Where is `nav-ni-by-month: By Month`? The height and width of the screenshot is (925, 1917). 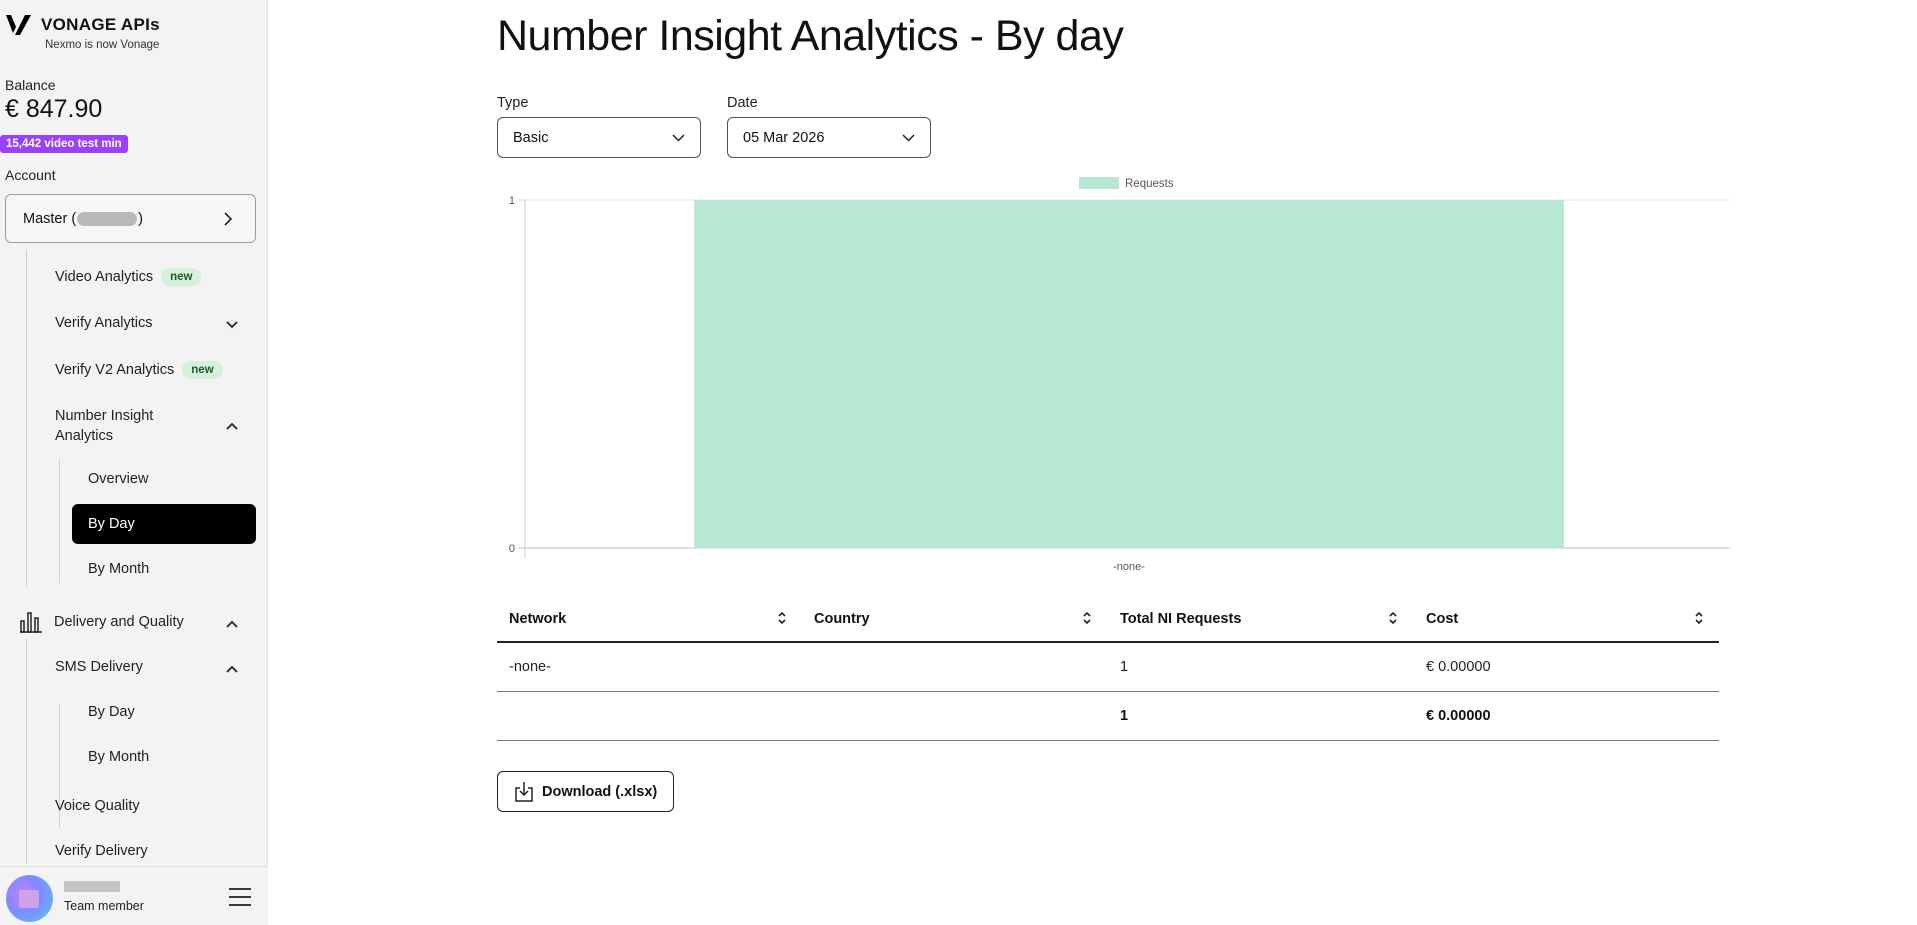
nav-ni-by-month: By Month is located at coordinates (118, 569).